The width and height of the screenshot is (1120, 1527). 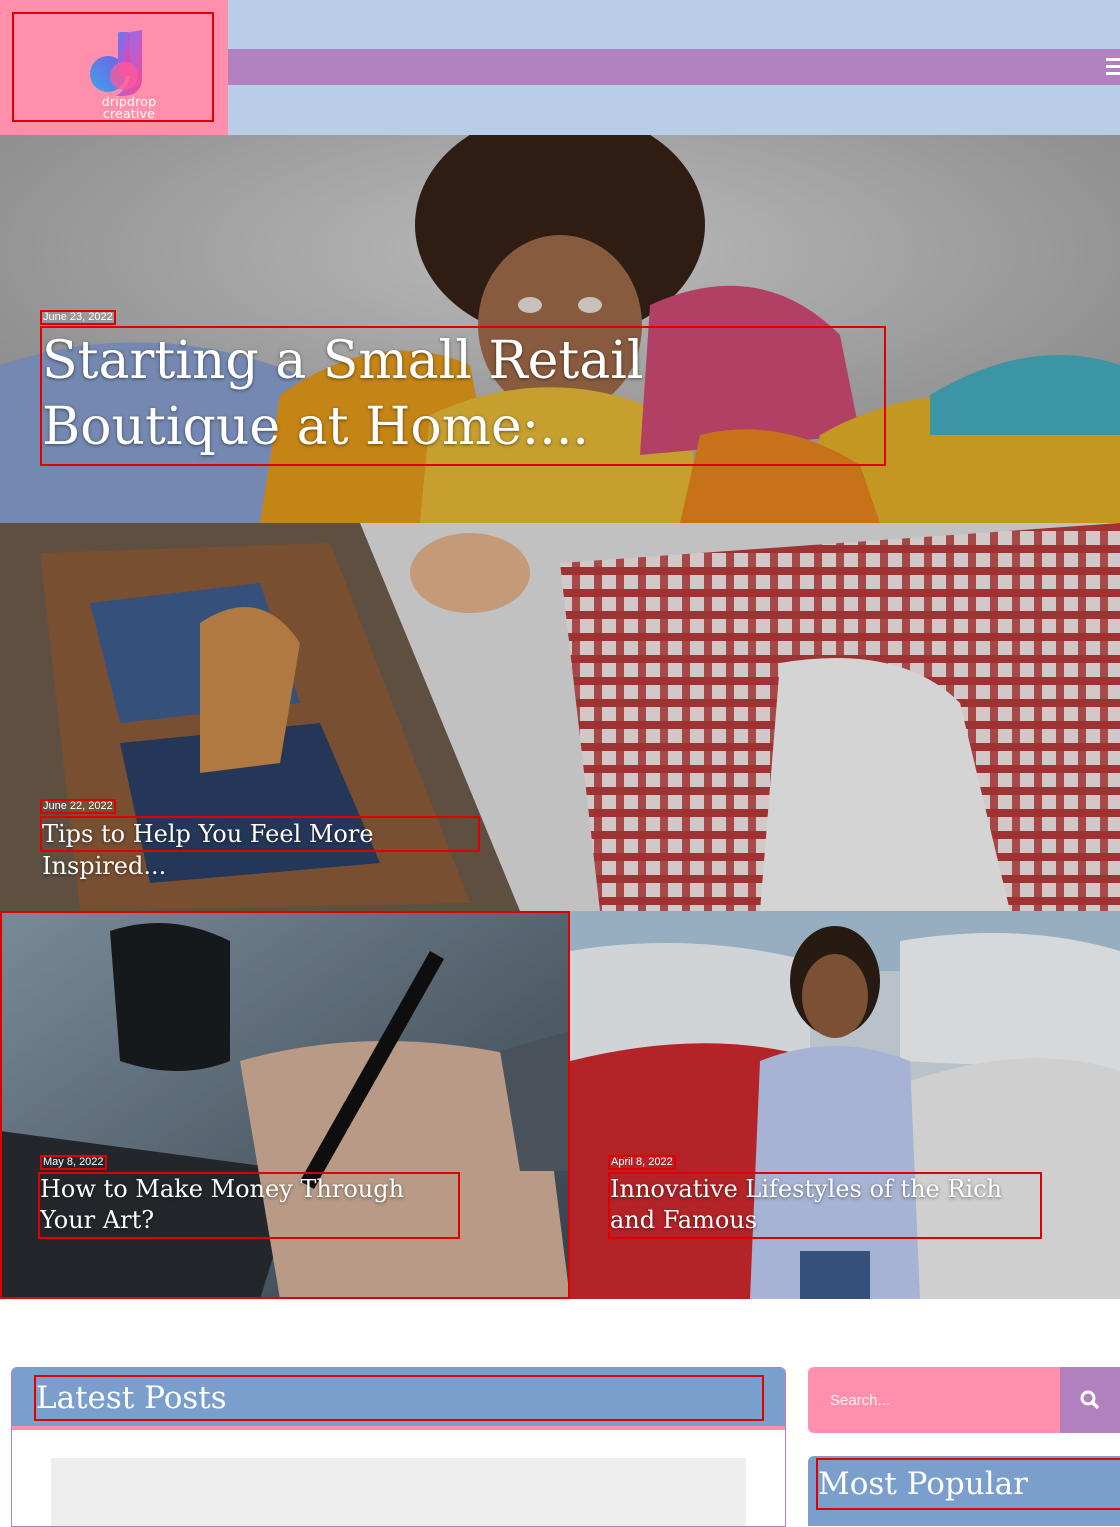 I want to click on search-icon, so click(x=1089, y=1399).